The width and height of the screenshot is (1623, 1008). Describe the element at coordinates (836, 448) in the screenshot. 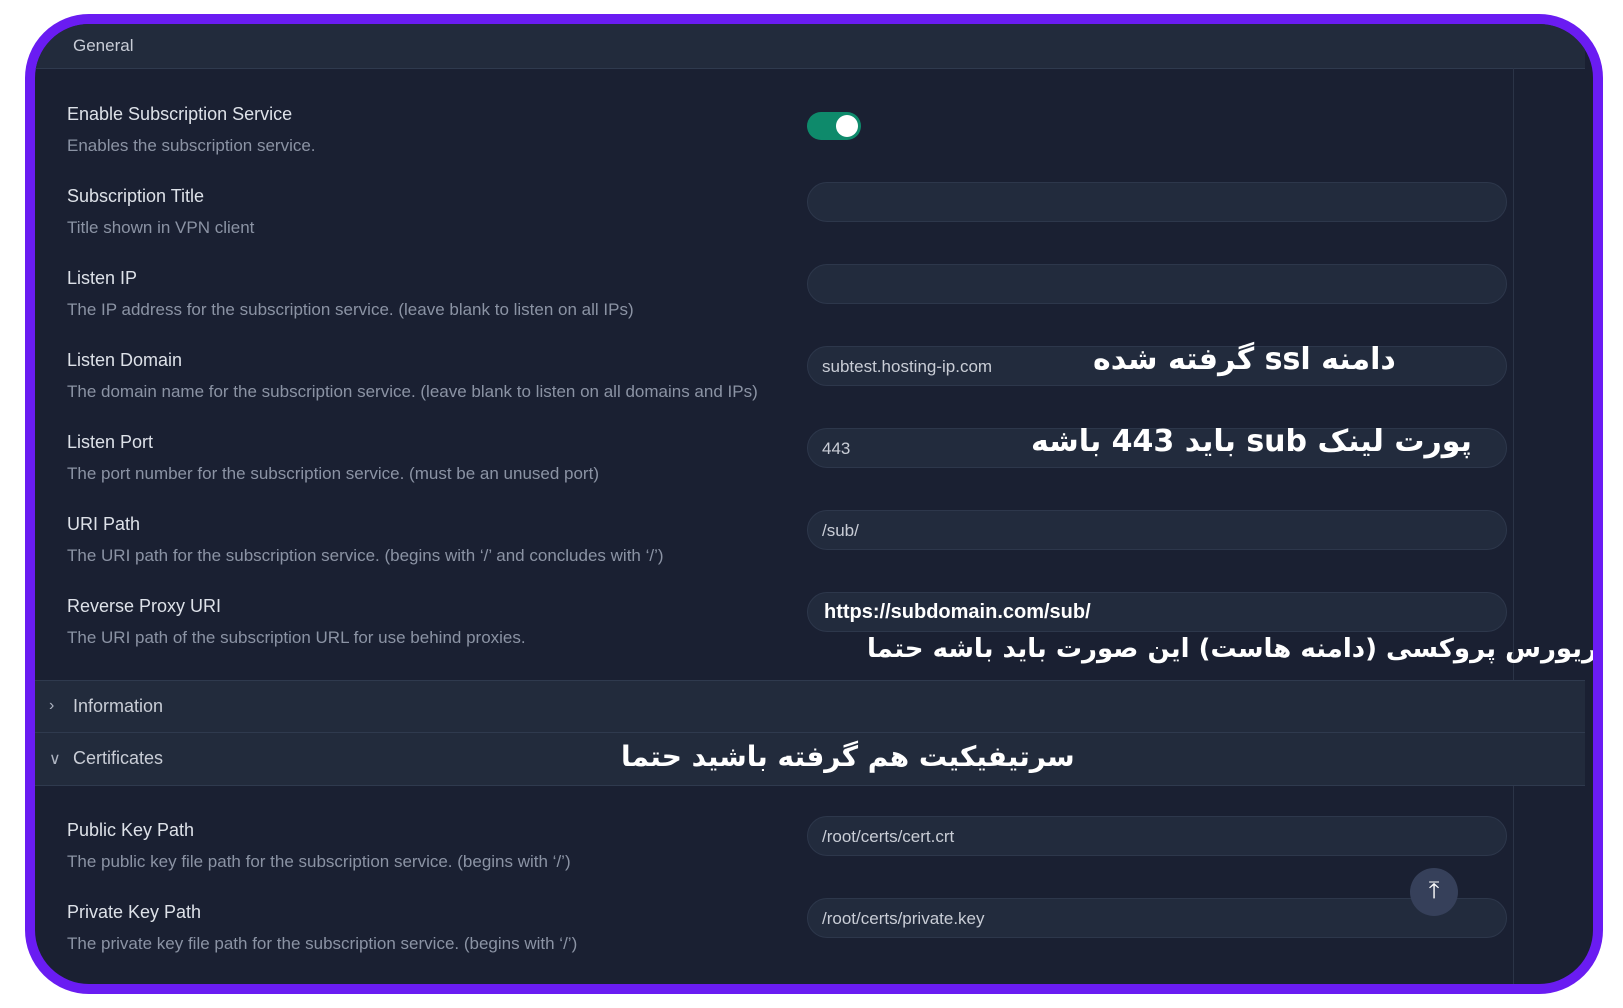

I see `input-value: 443` at that location.